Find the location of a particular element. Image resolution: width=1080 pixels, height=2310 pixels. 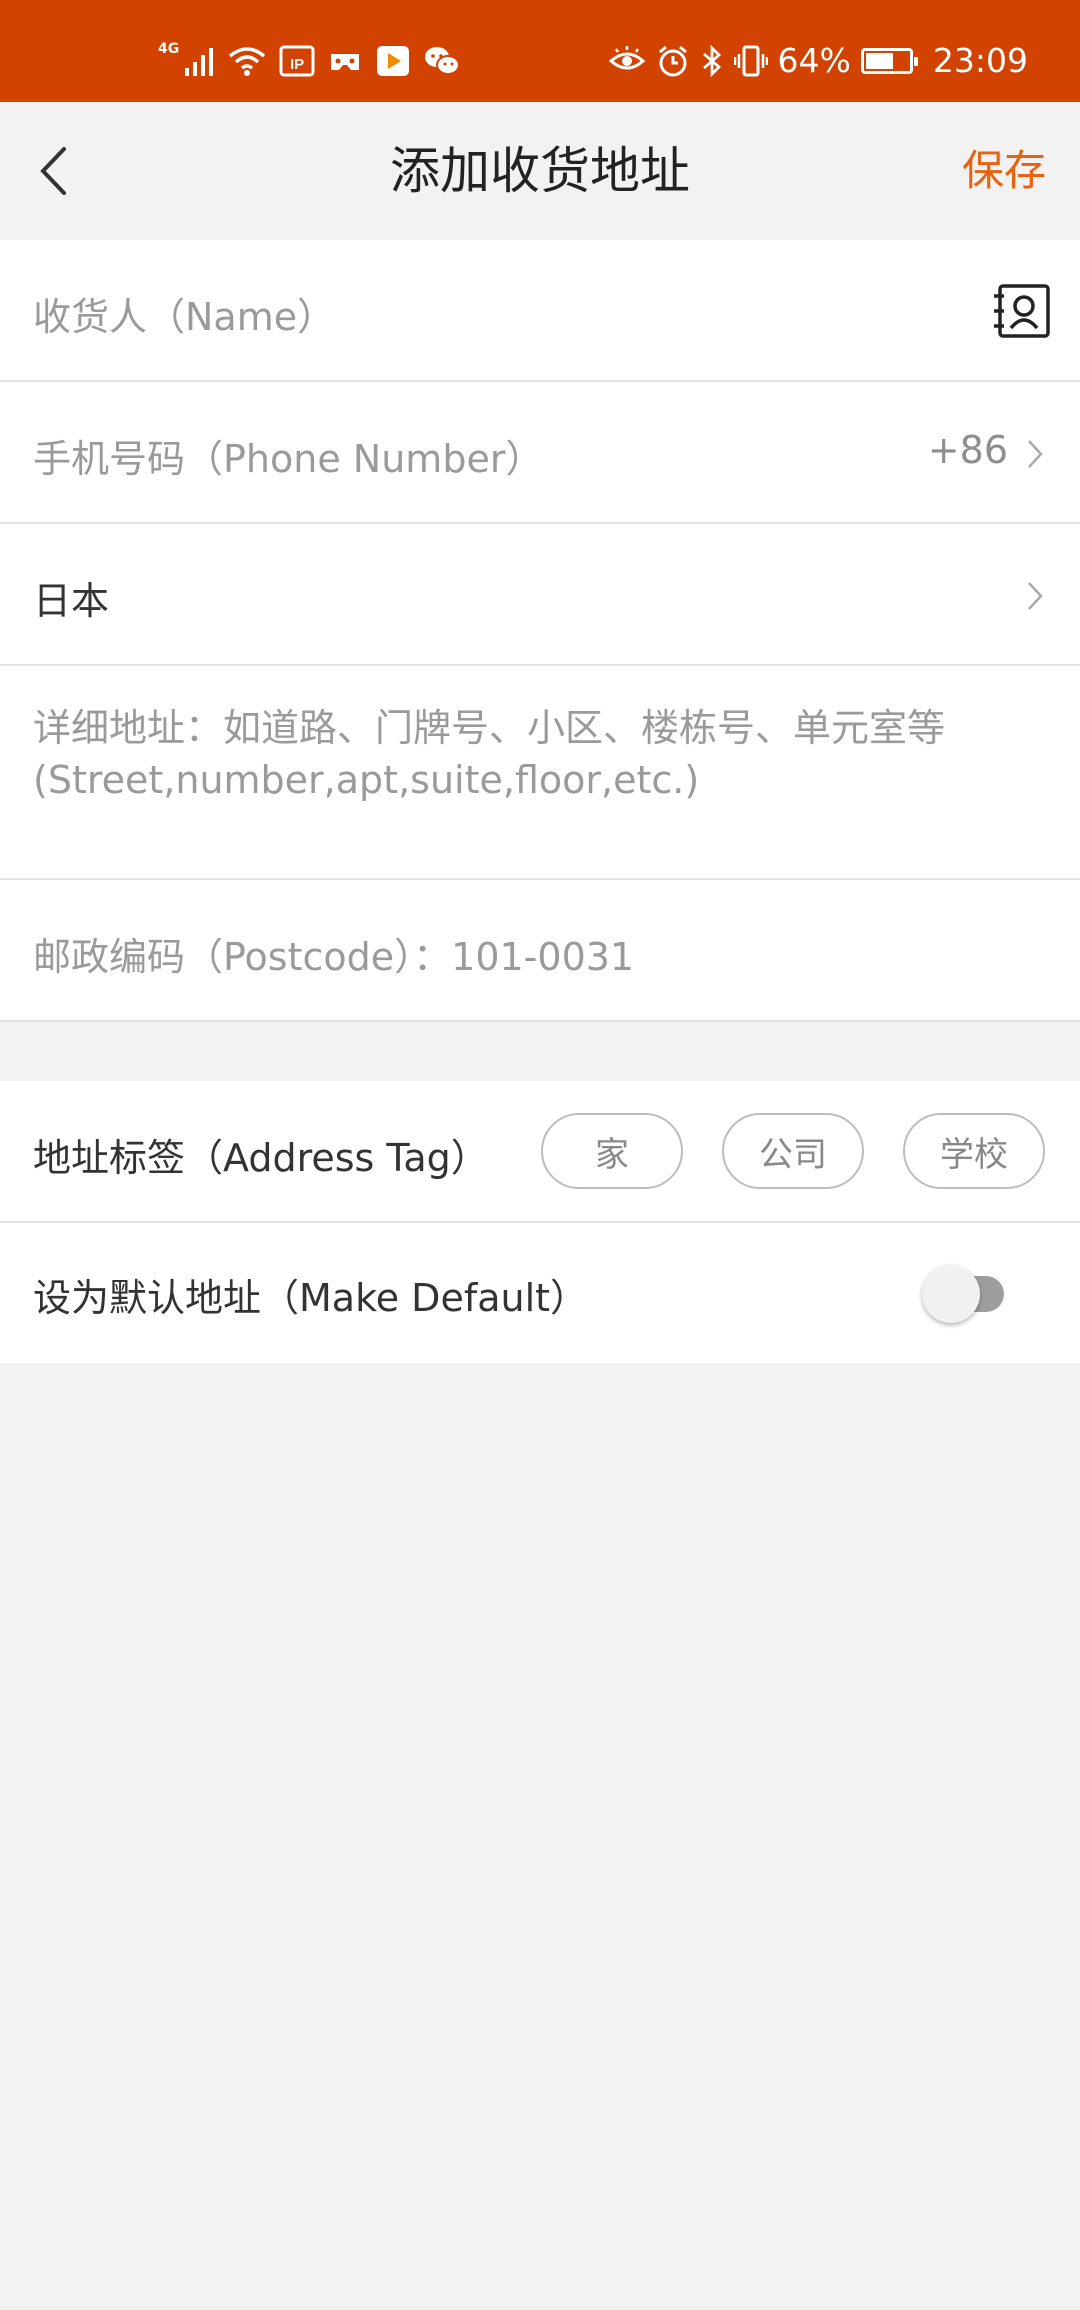

alarm-icon is located at coordinates (672, 61).